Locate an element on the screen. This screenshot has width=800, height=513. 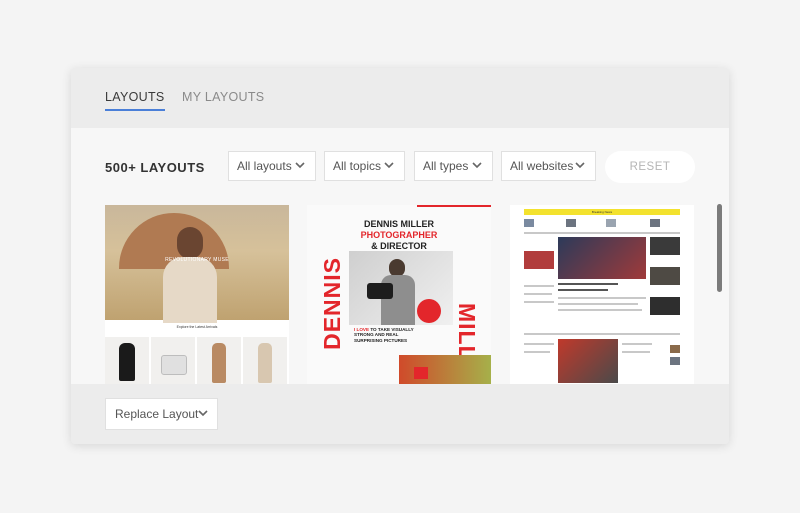
hero-title: REVOLUTIONARY MUSE is located at coordinates (197, 260).